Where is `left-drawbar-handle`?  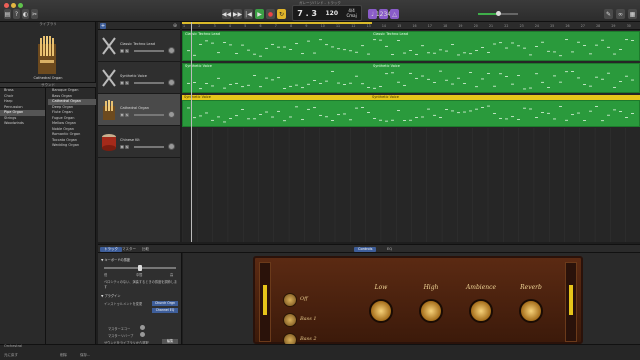 left-drawbar-handle is located at coordinates (265, 300).